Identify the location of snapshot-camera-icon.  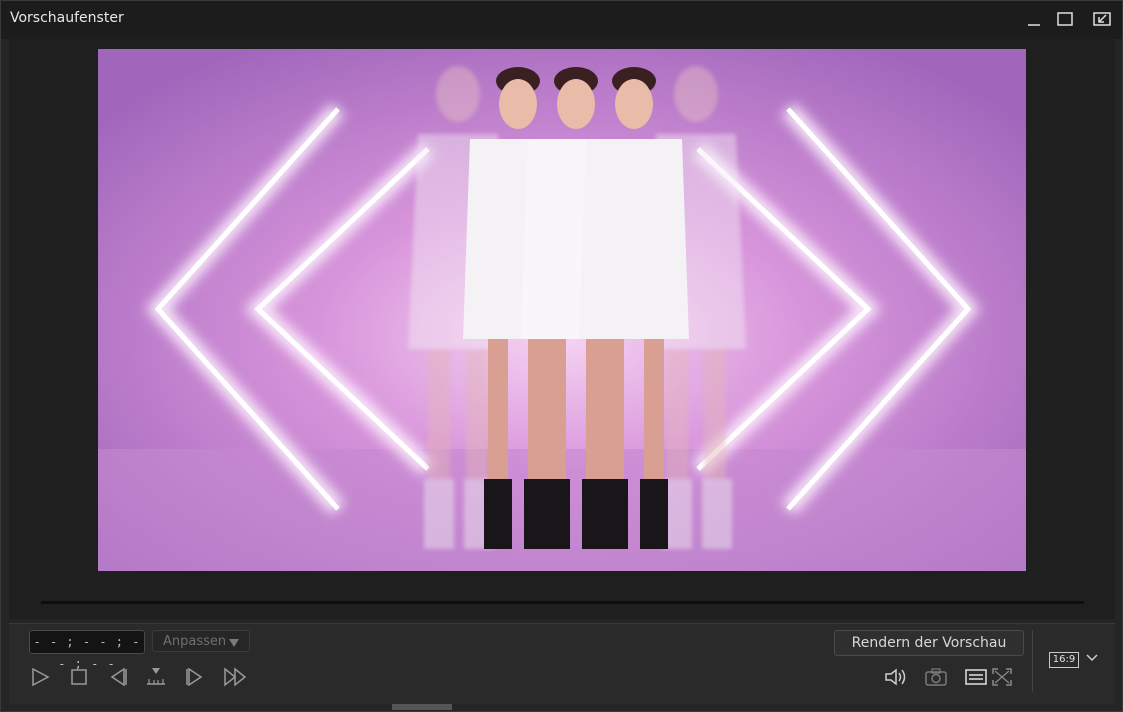
(936, 677).